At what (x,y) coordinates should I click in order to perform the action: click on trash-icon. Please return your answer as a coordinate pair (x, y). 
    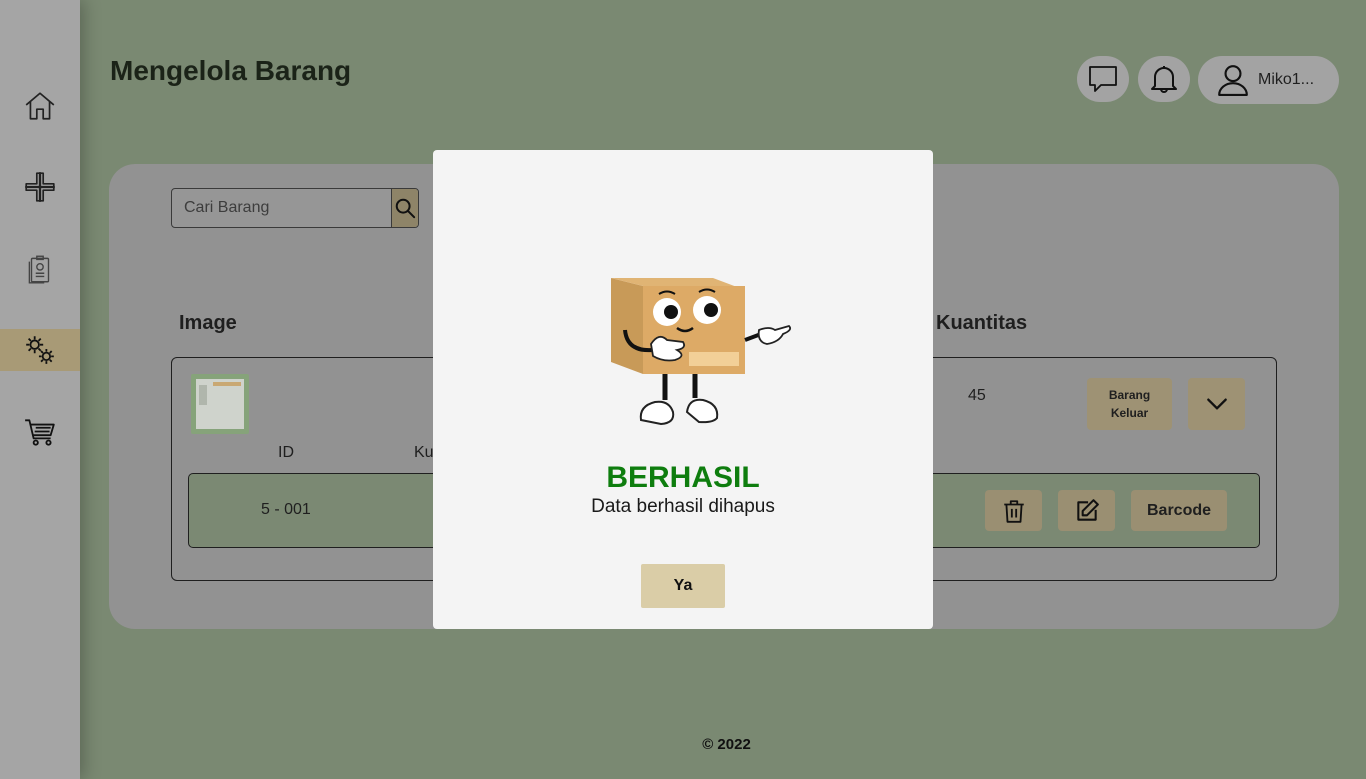
    Looking at the image, I should click on (1013, 511).